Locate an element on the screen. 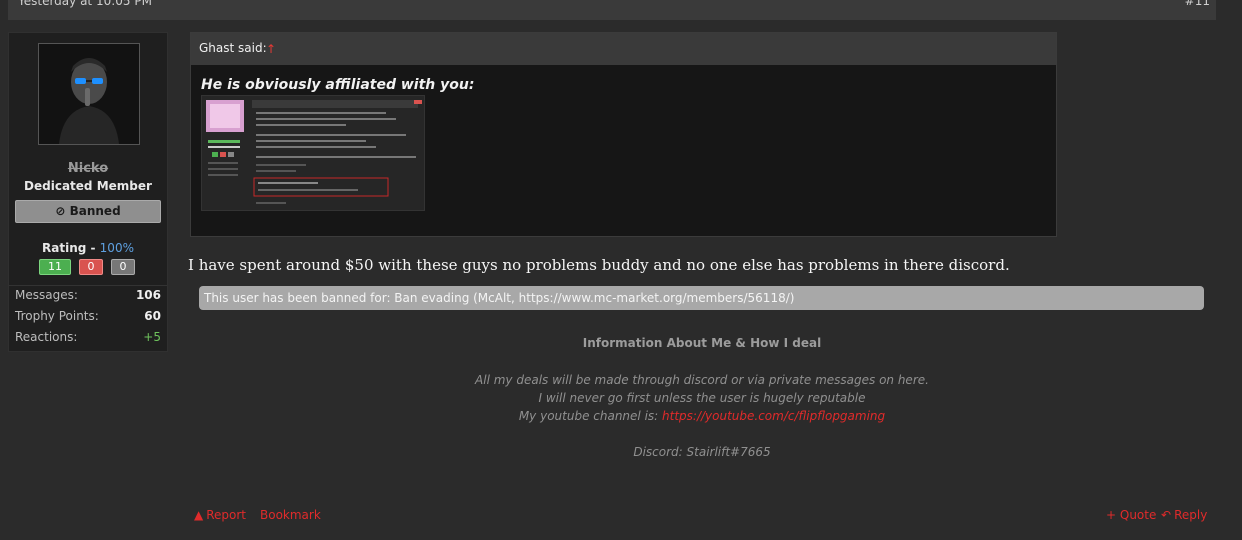 The width and height of the screenshot is (1242, 540). quoted-screenshot-image is located at coordinates (313, 153).